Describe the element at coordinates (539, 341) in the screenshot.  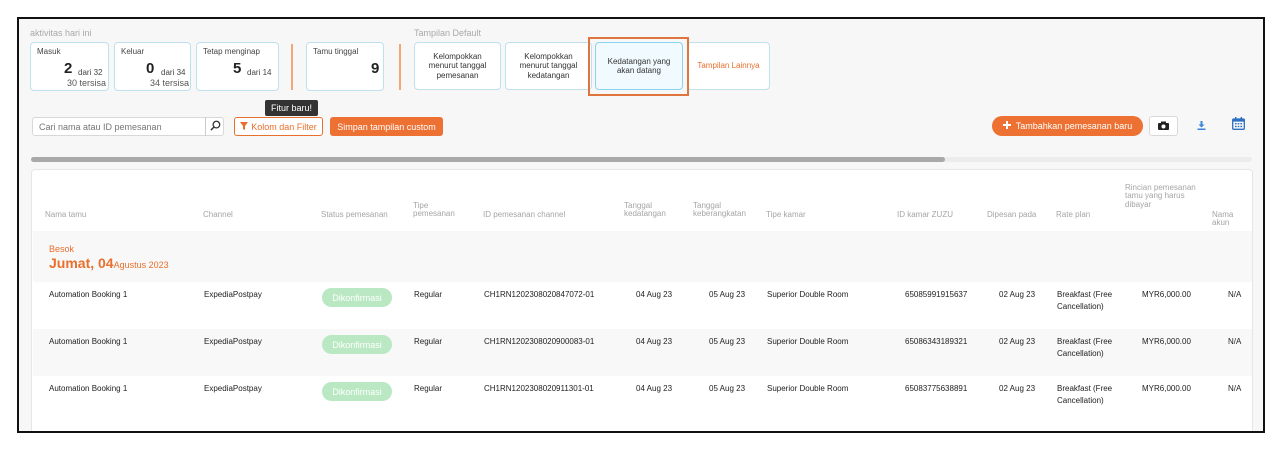
I see `cell-channel-id: CH1RN1202308020900083-01` at that location.